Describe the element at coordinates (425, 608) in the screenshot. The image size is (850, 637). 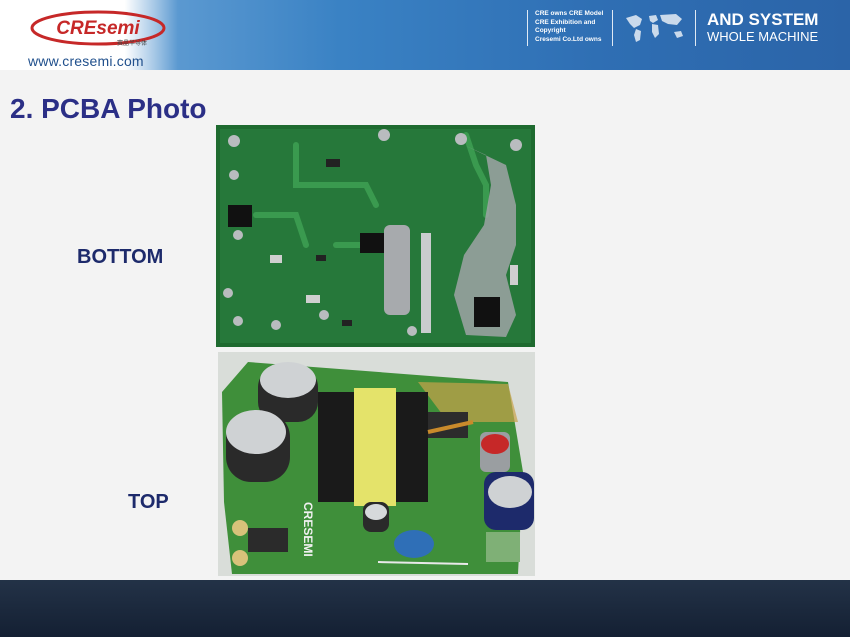
I see `footer-bar` at that location.